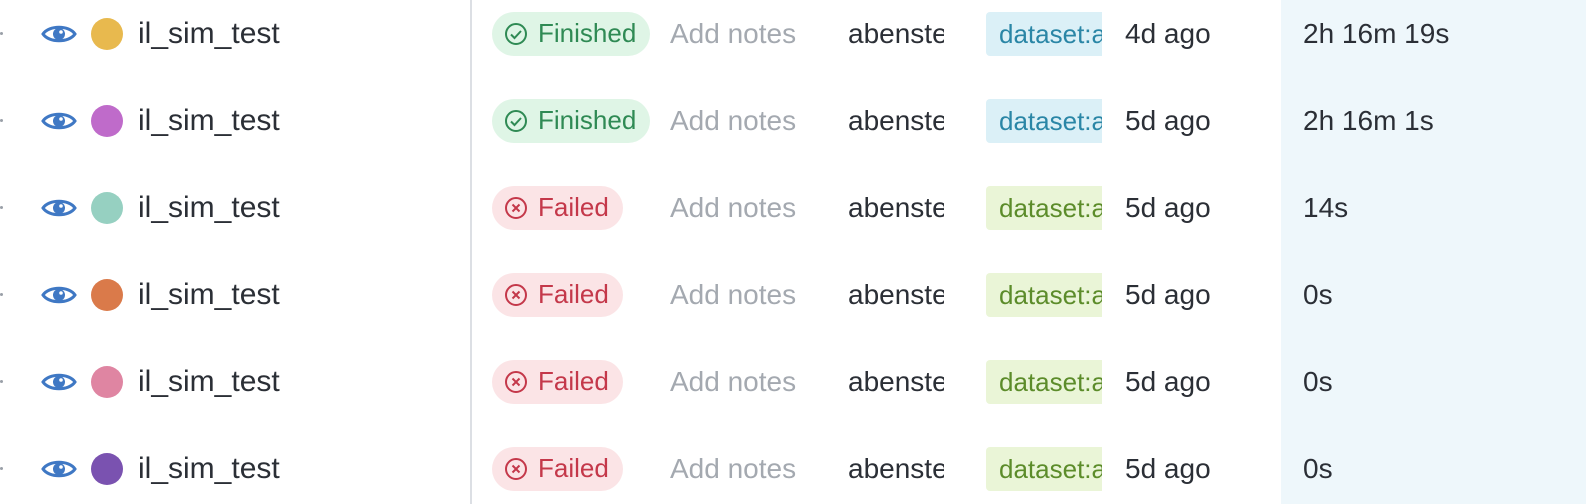  What do you see at coordinates (1326, 207) in the screenshot?
I see `run-runtime: 14s` at bounding box center [1326, 207].